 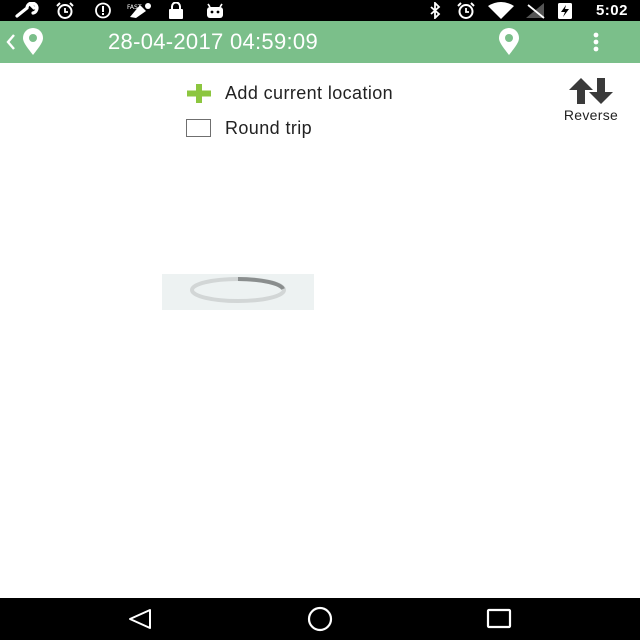 I want to click on loading-indicator, so click(x=238, y=292).